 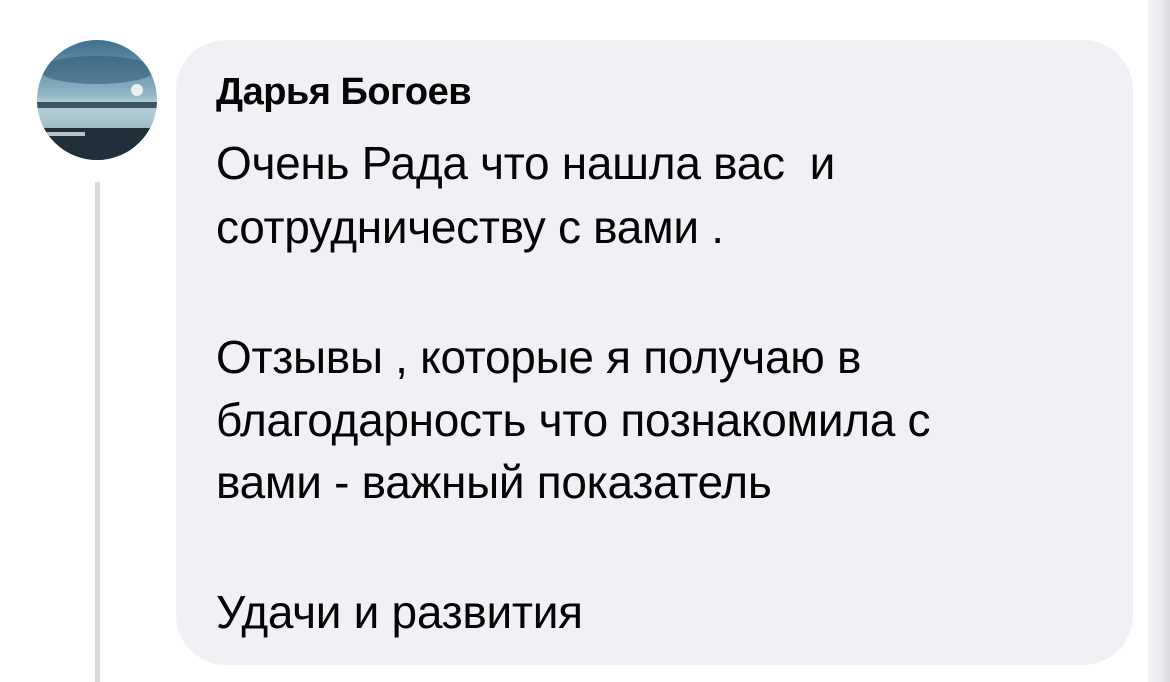 What do you see at coordinates (1159, 341) in the screenshot?
I see `screen-edge-shadow` at bounding box center [1159, 341].